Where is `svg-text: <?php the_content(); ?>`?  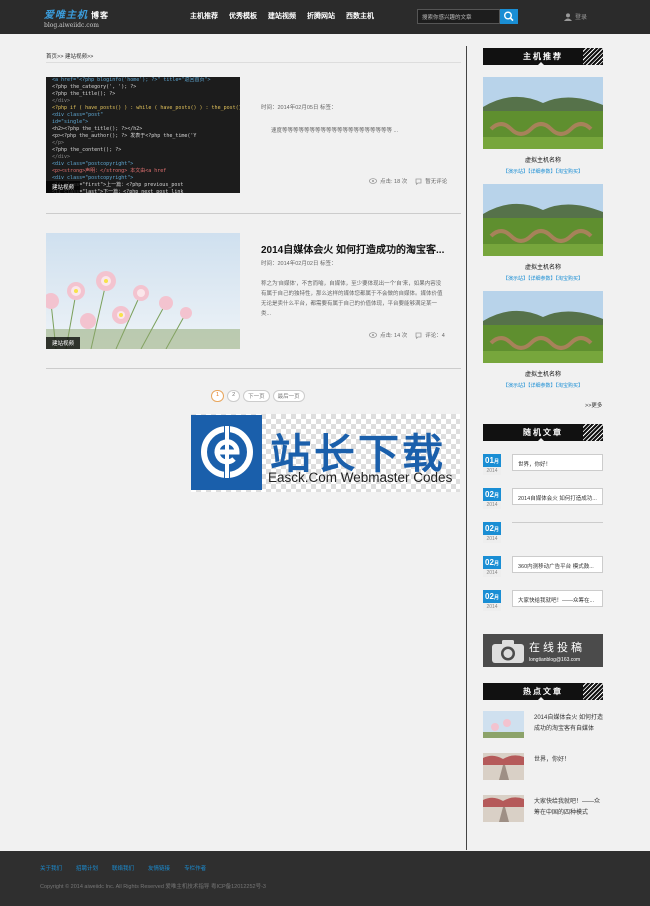
svg-text: <?php the_content(); ?> is located at coordinates (86, 150).